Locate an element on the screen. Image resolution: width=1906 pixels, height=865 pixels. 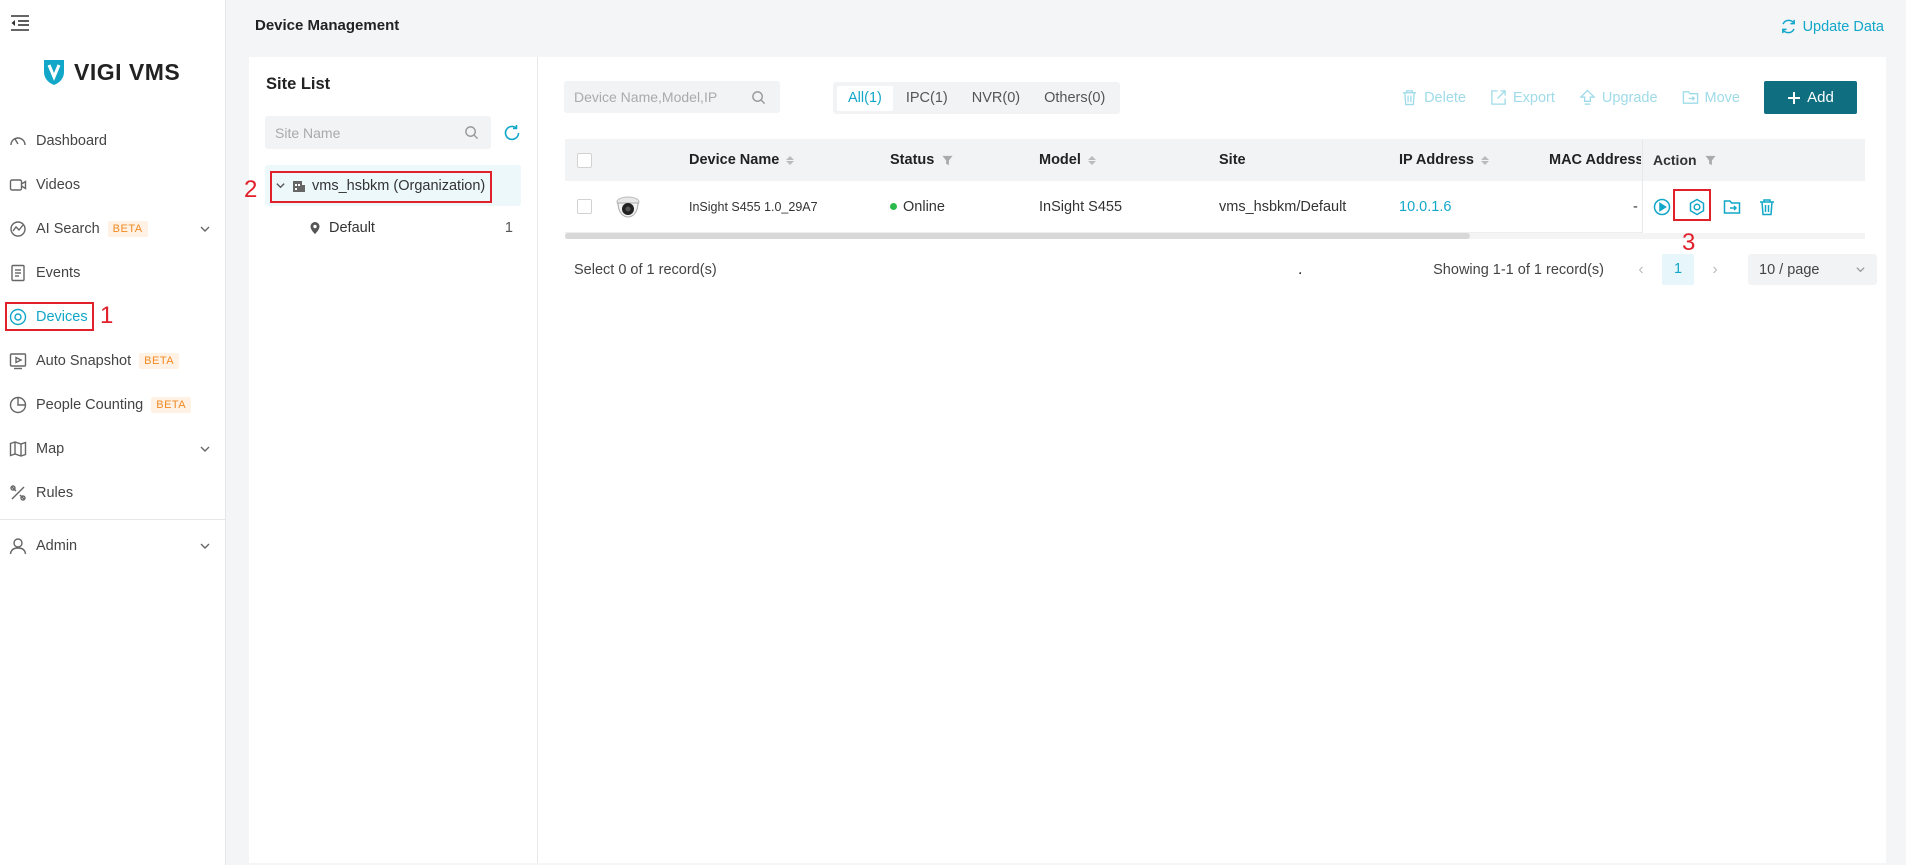
row-checkbox is located at coordinates (584, 206).